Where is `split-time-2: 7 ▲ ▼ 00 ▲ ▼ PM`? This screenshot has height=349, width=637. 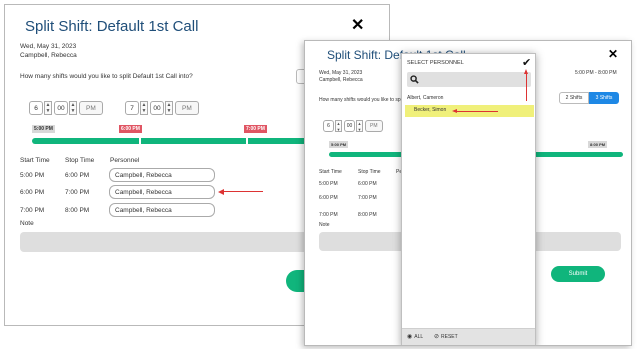
split-time-2: 7 ▲ ▼ 00 ▲ ▼ PM is located at coordinates (162, 108).